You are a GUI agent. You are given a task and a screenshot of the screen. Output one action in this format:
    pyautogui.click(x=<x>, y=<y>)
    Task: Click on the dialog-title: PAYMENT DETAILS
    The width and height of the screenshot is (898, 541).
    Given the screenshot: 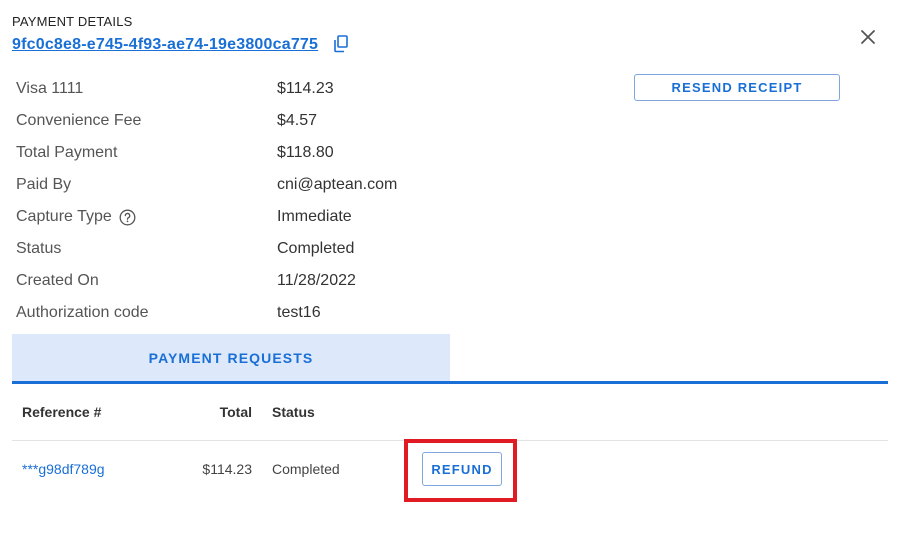 What is the action you would take?
    pyautogui.click(x=72, y=21)
    